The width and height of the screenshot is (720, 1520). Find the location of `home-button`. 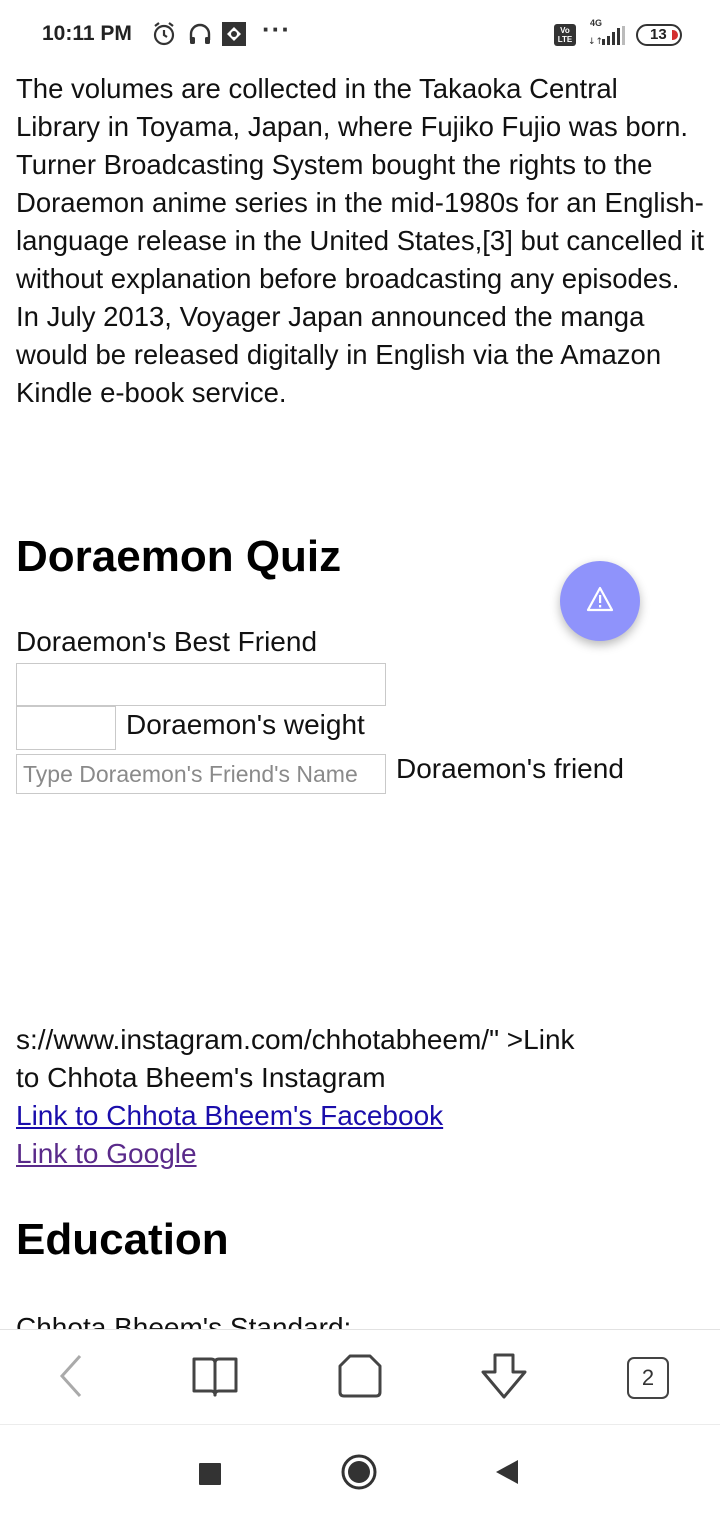

home-button is located at coordinates (360, 1378).